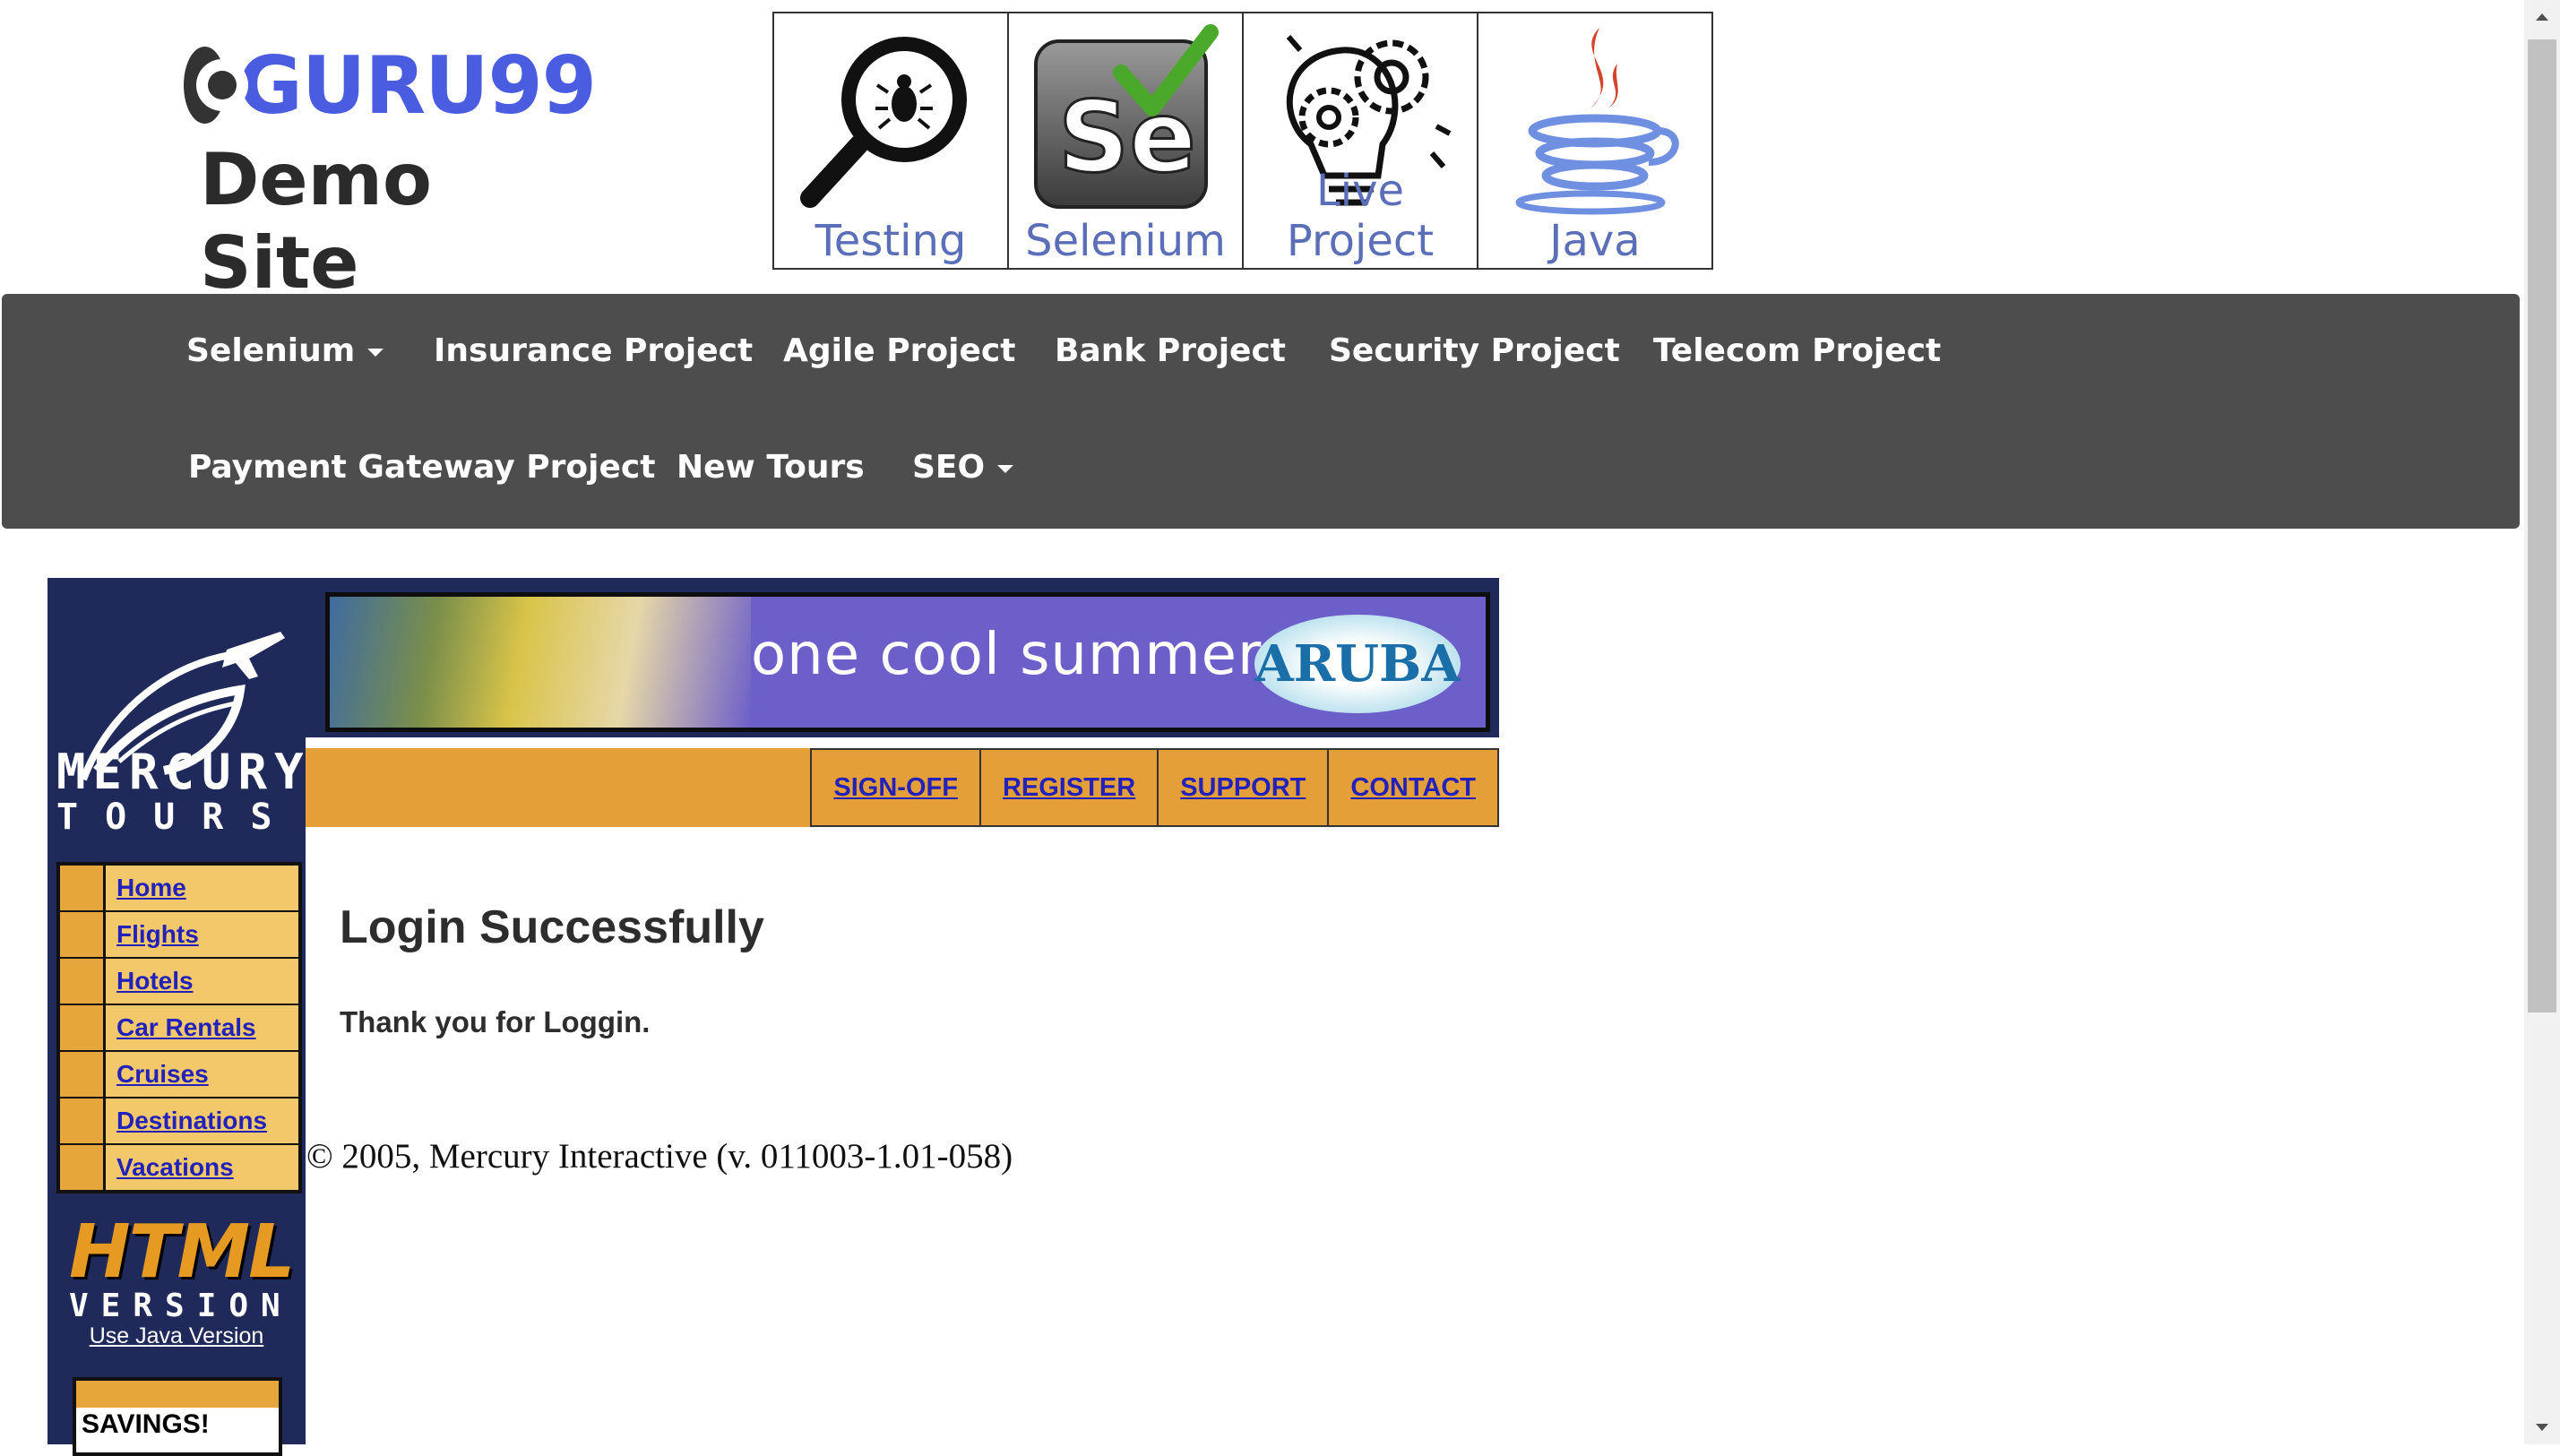 The height and width of the screenshot is (1456, 2560). I want to click on side-link-flights: Flights, so click(202, 934).